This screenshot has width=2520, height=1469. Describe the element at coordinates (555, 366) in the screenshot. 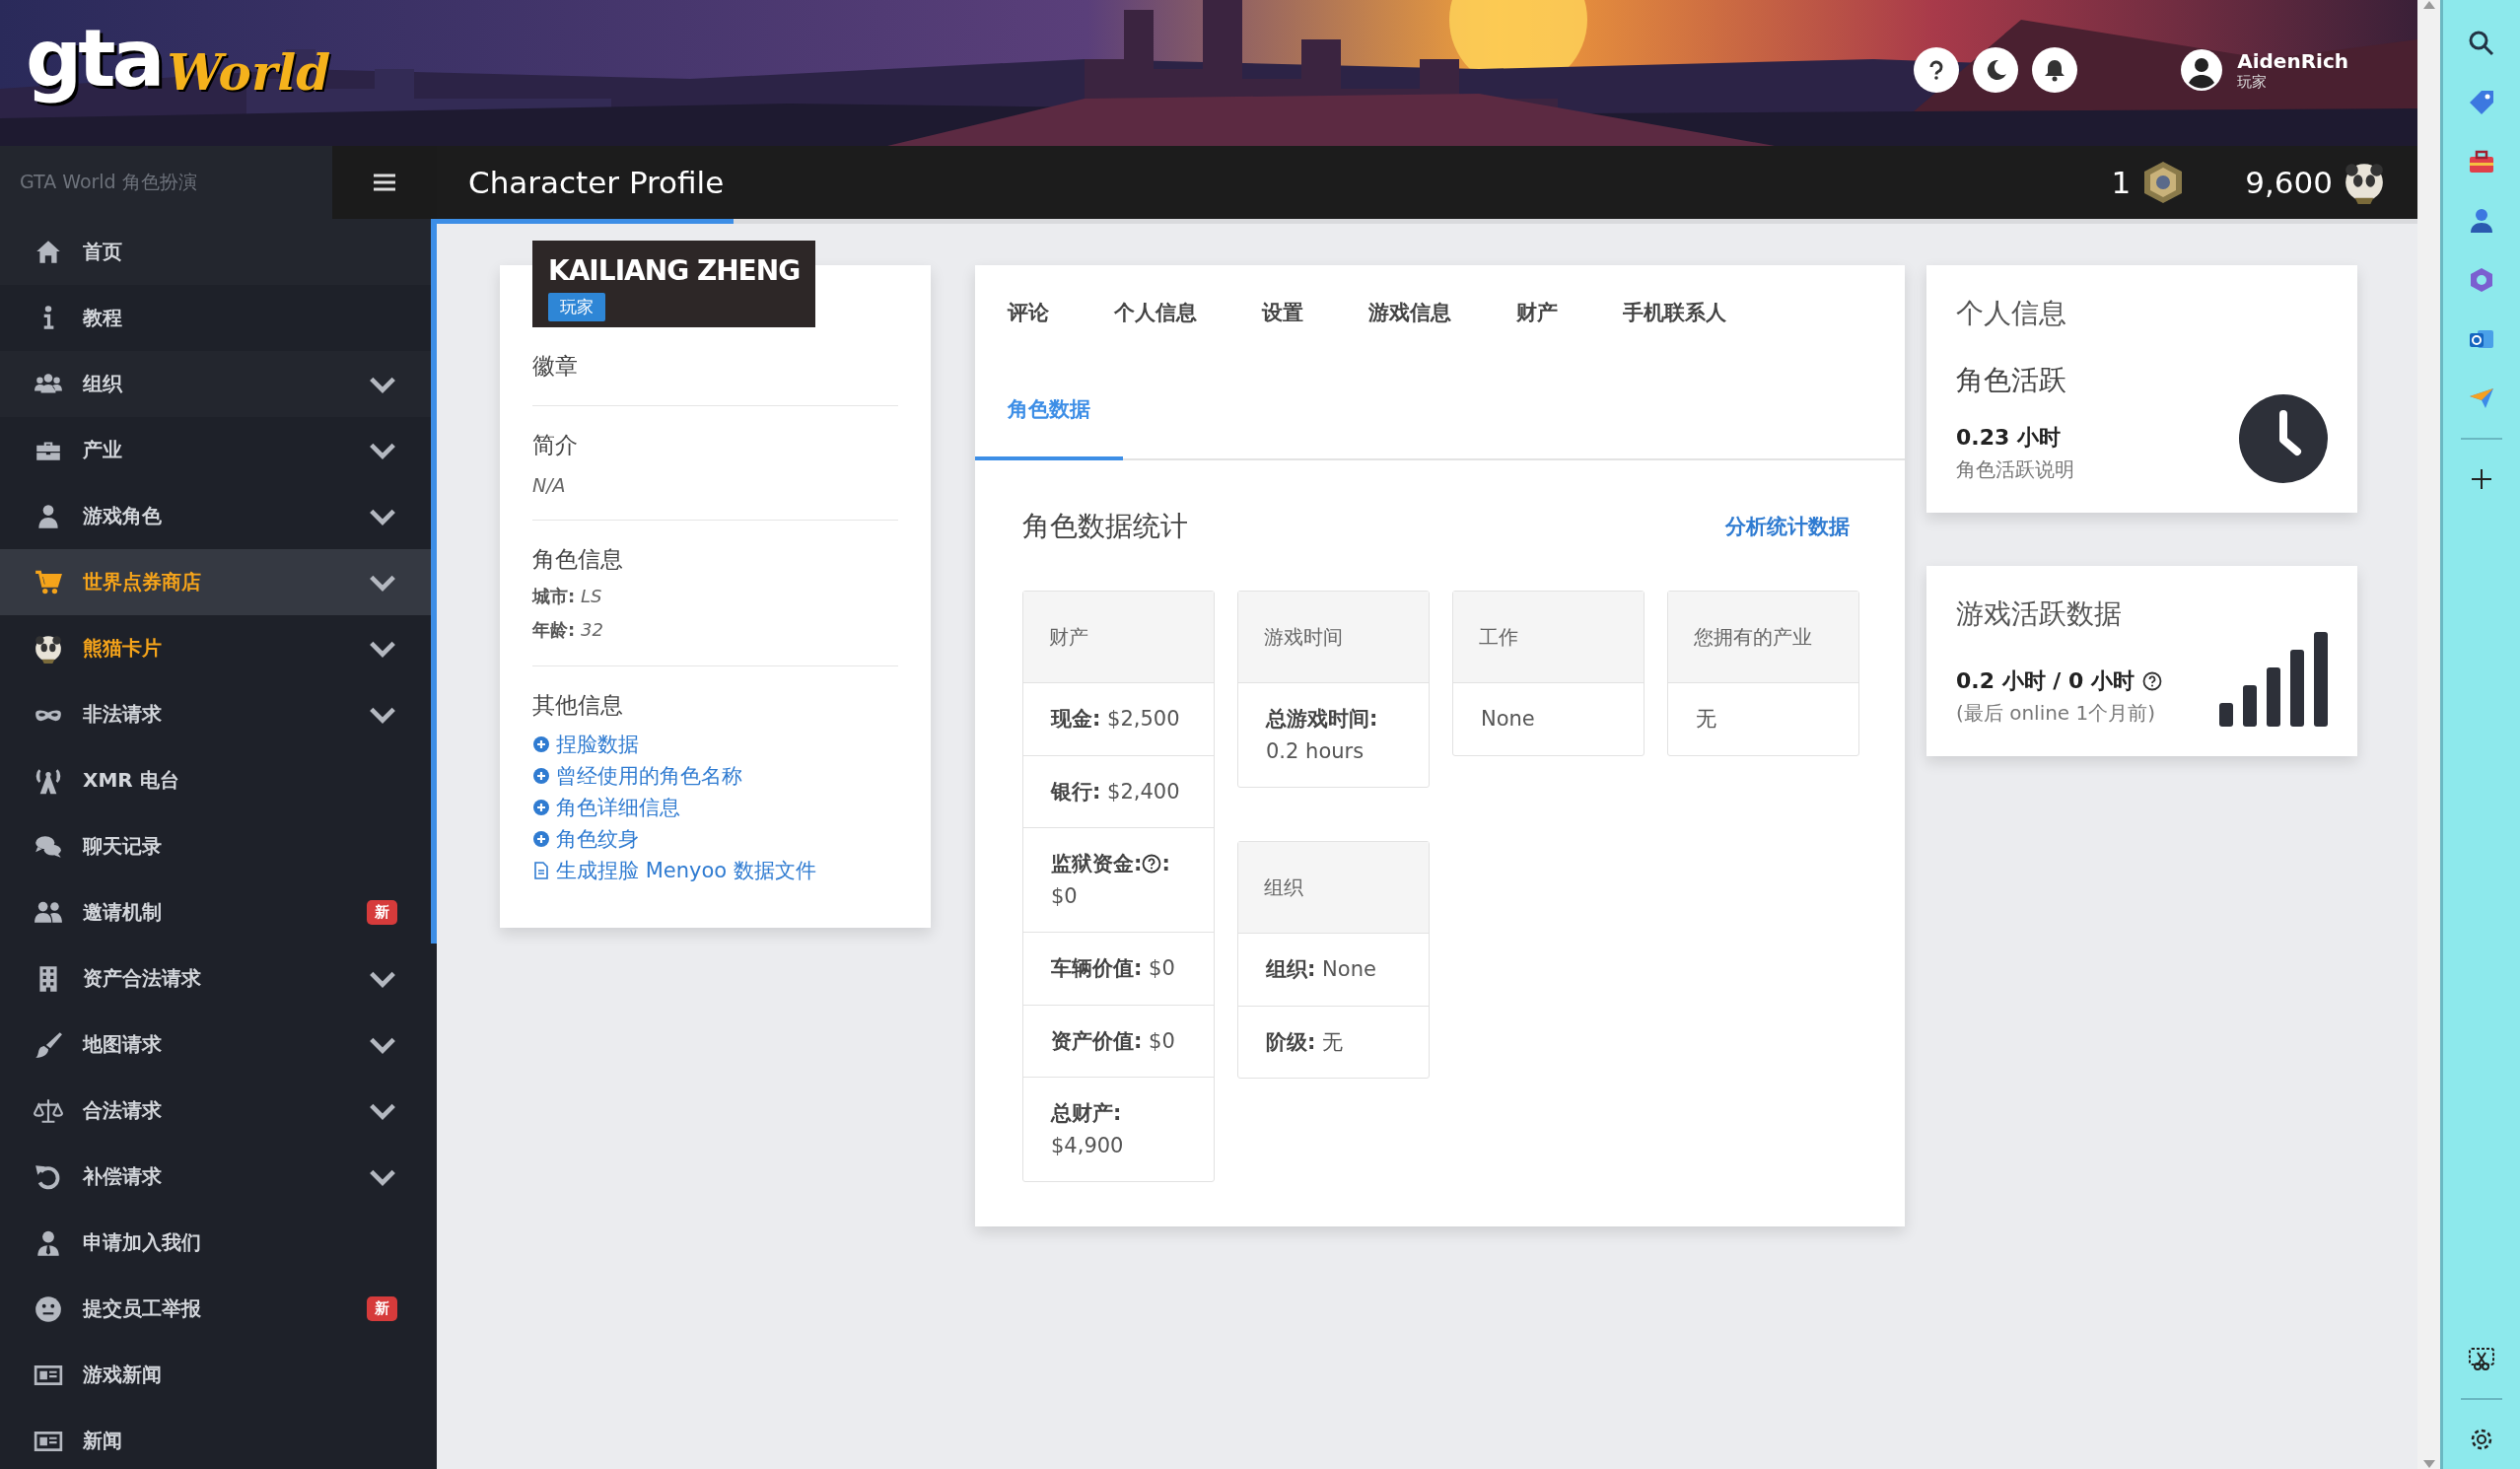

I see `section-title: 徽章` at that location.